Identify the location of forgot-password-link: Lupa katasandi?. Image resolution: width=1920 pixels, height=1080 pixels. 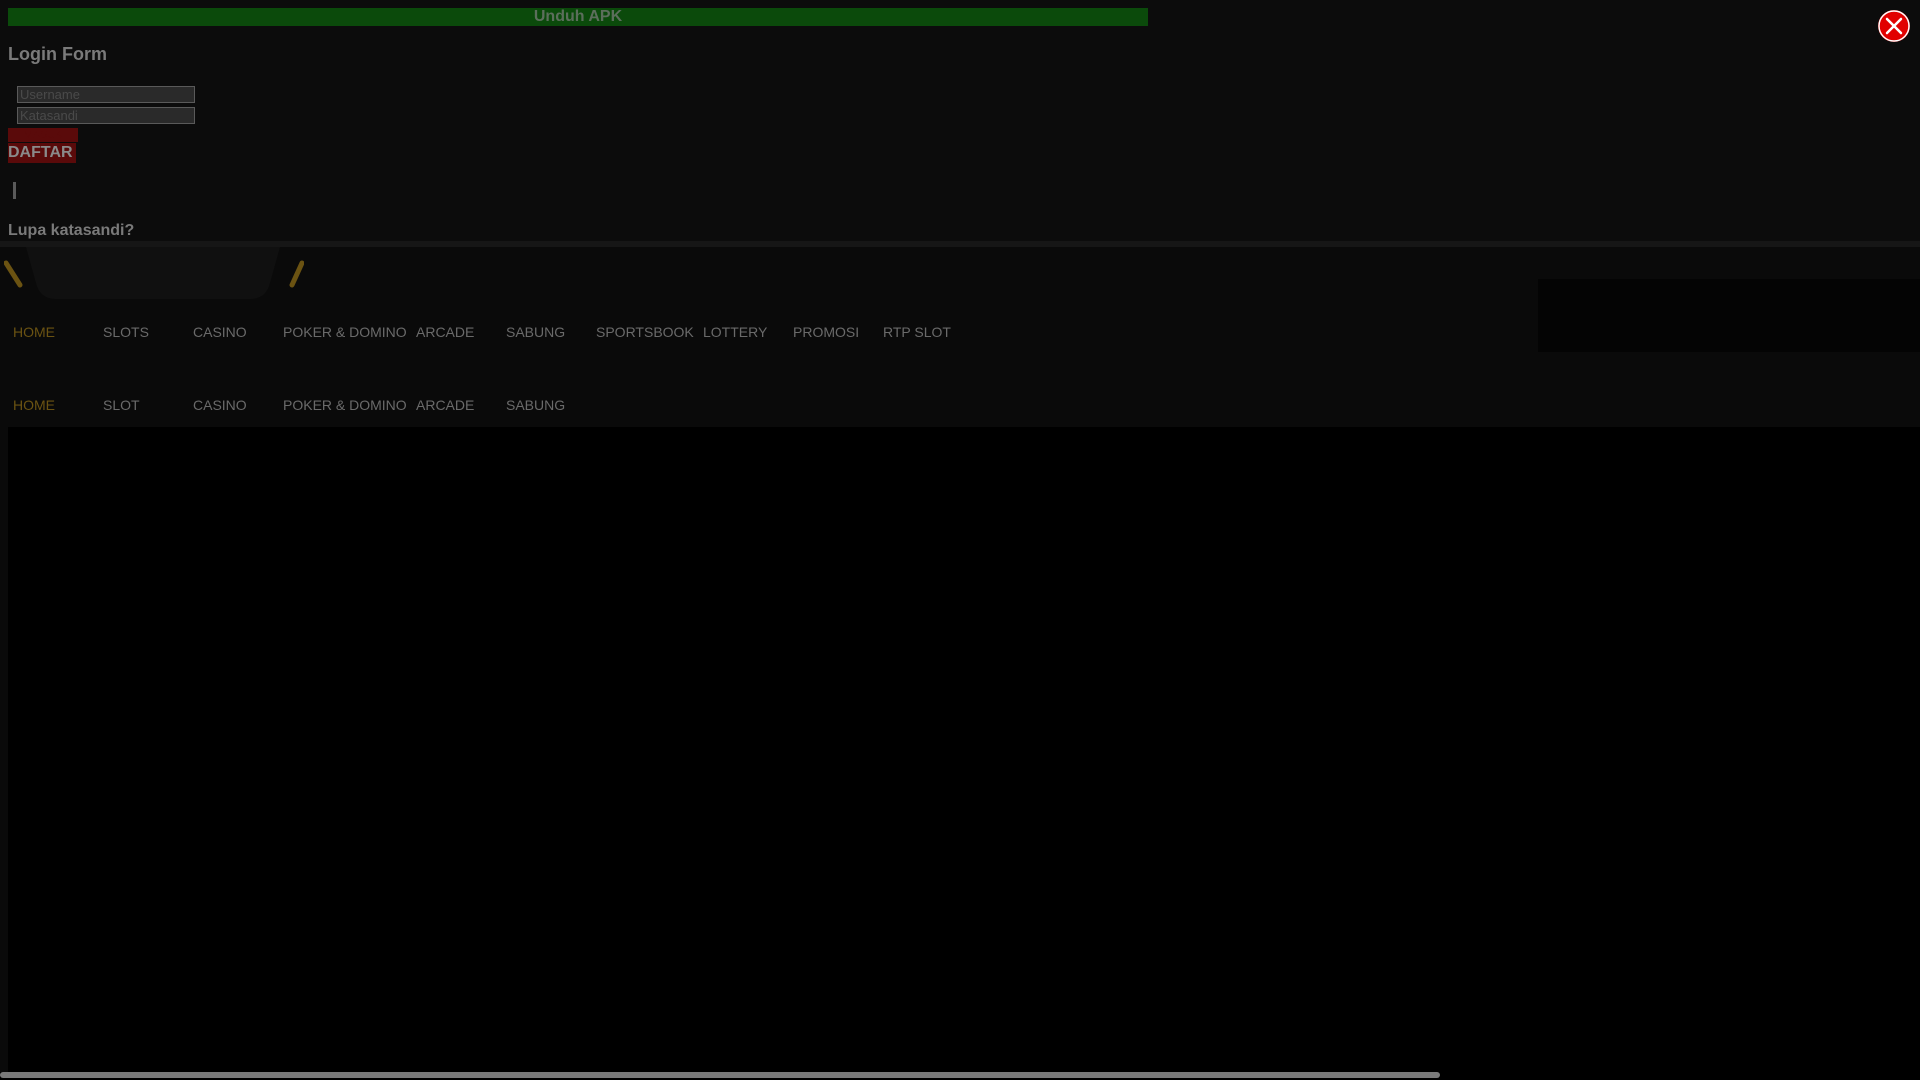
(71, 231).